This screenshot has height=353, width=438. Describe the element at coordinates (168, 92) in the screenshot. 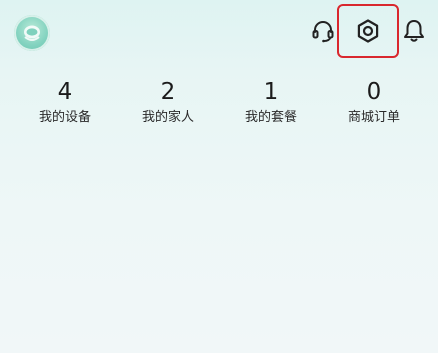

I see `stat-value: 2` at that location.